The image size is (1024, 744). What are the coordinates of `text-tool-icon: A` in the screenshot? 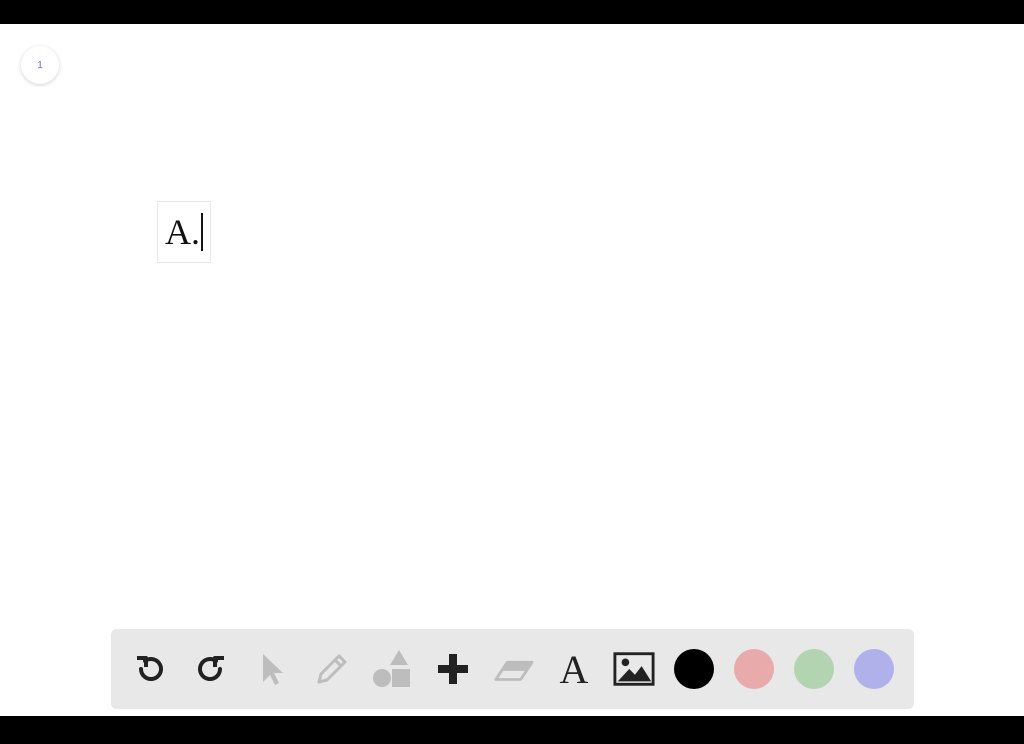 It's located at (573, 669).